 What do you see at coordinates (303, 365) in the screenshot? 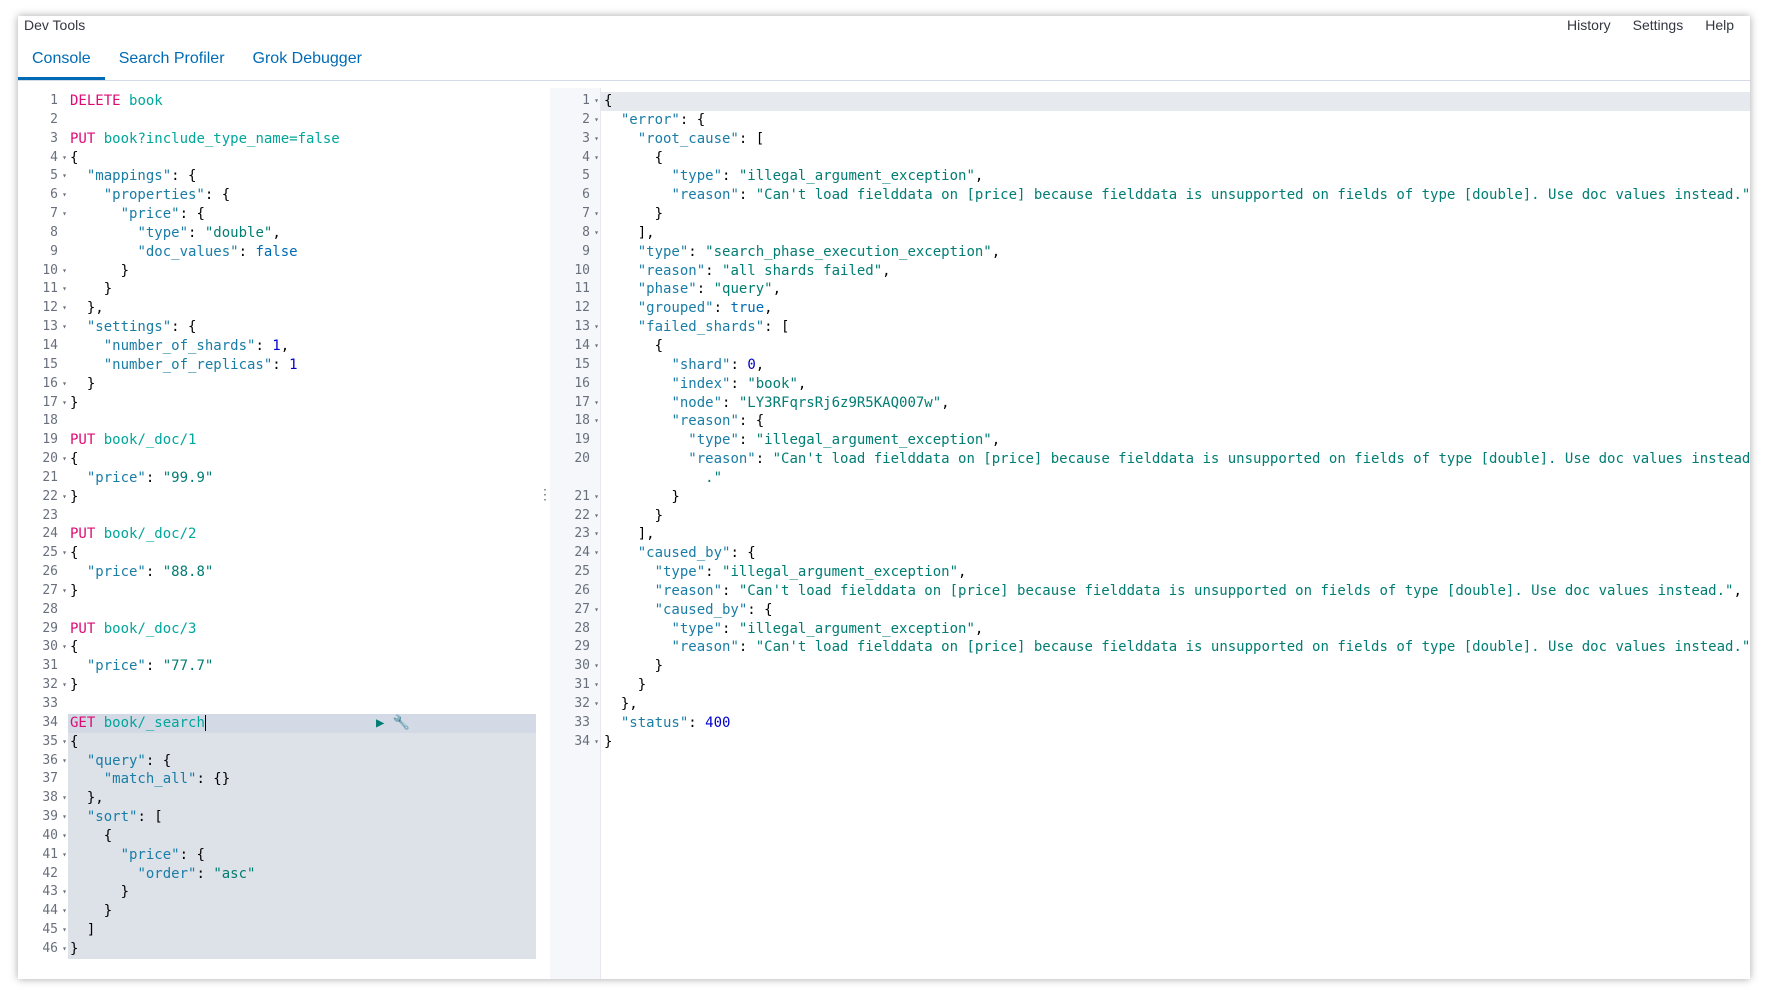
I see `editor-line: "number_of_replicas": 1` at bounding box center [303, 365].